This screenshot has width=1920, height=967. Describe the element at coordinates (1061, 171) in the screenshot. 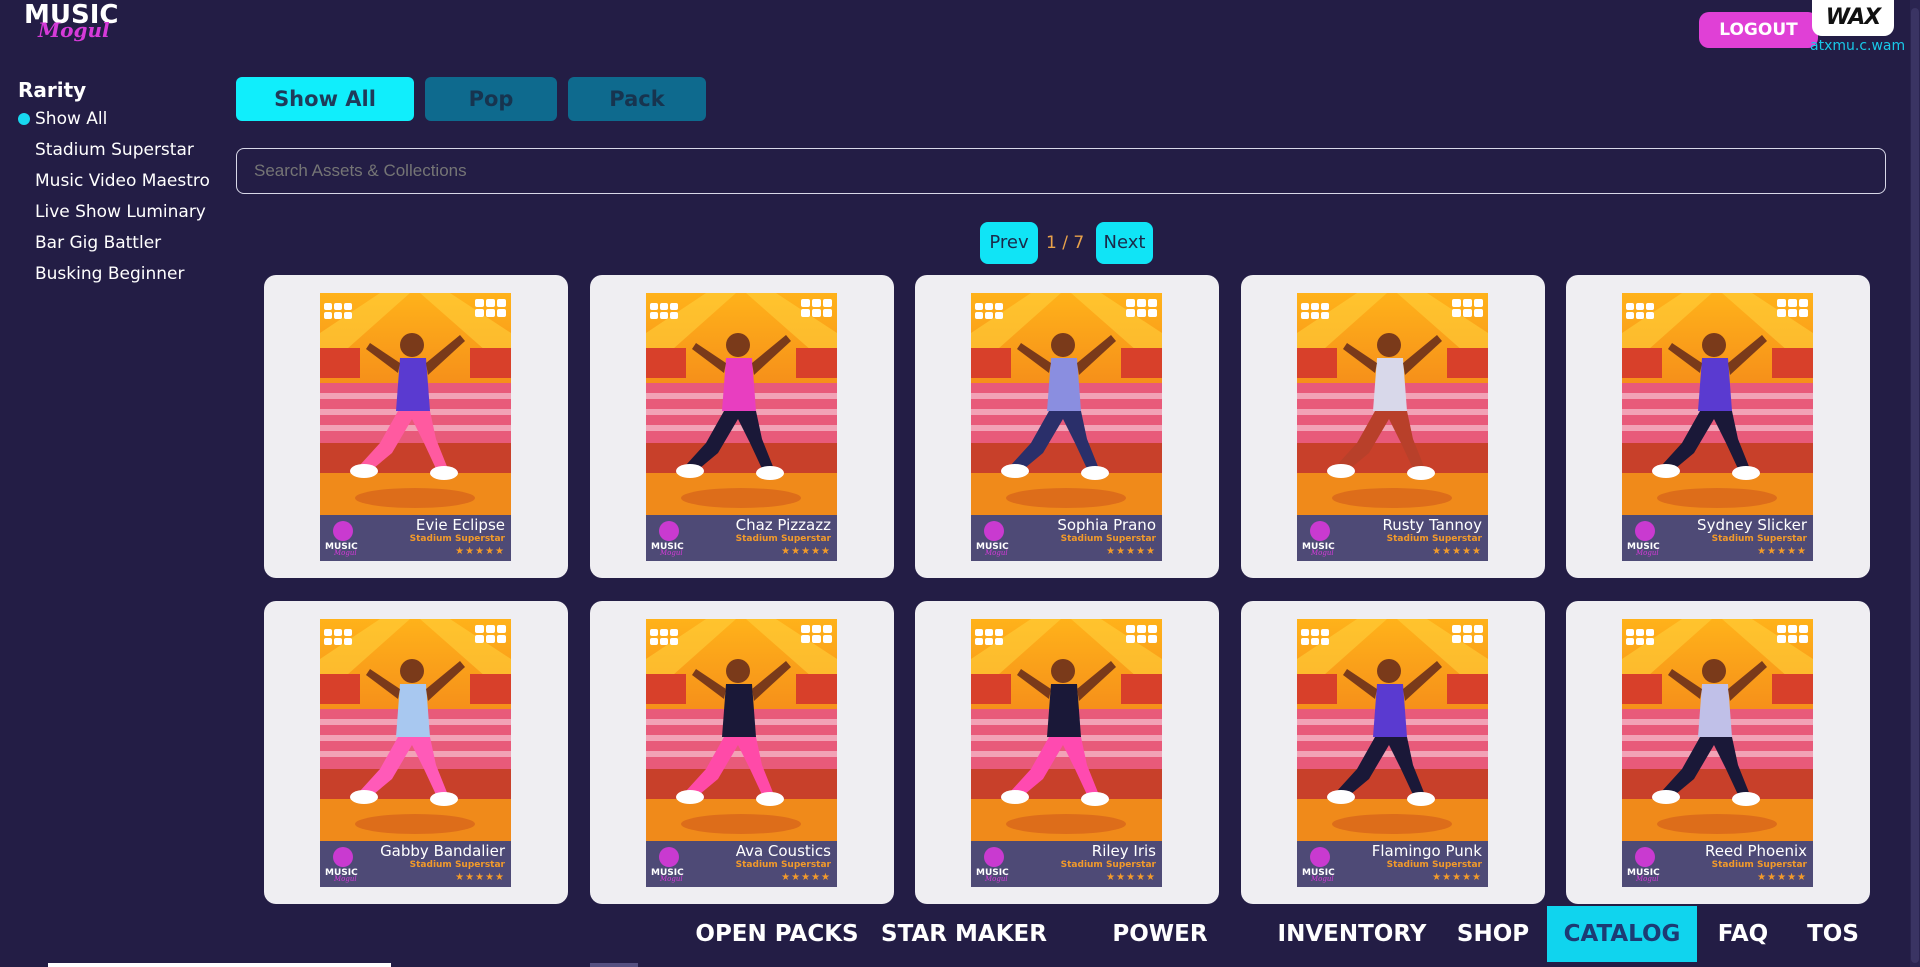

I see `search-input` at that location.